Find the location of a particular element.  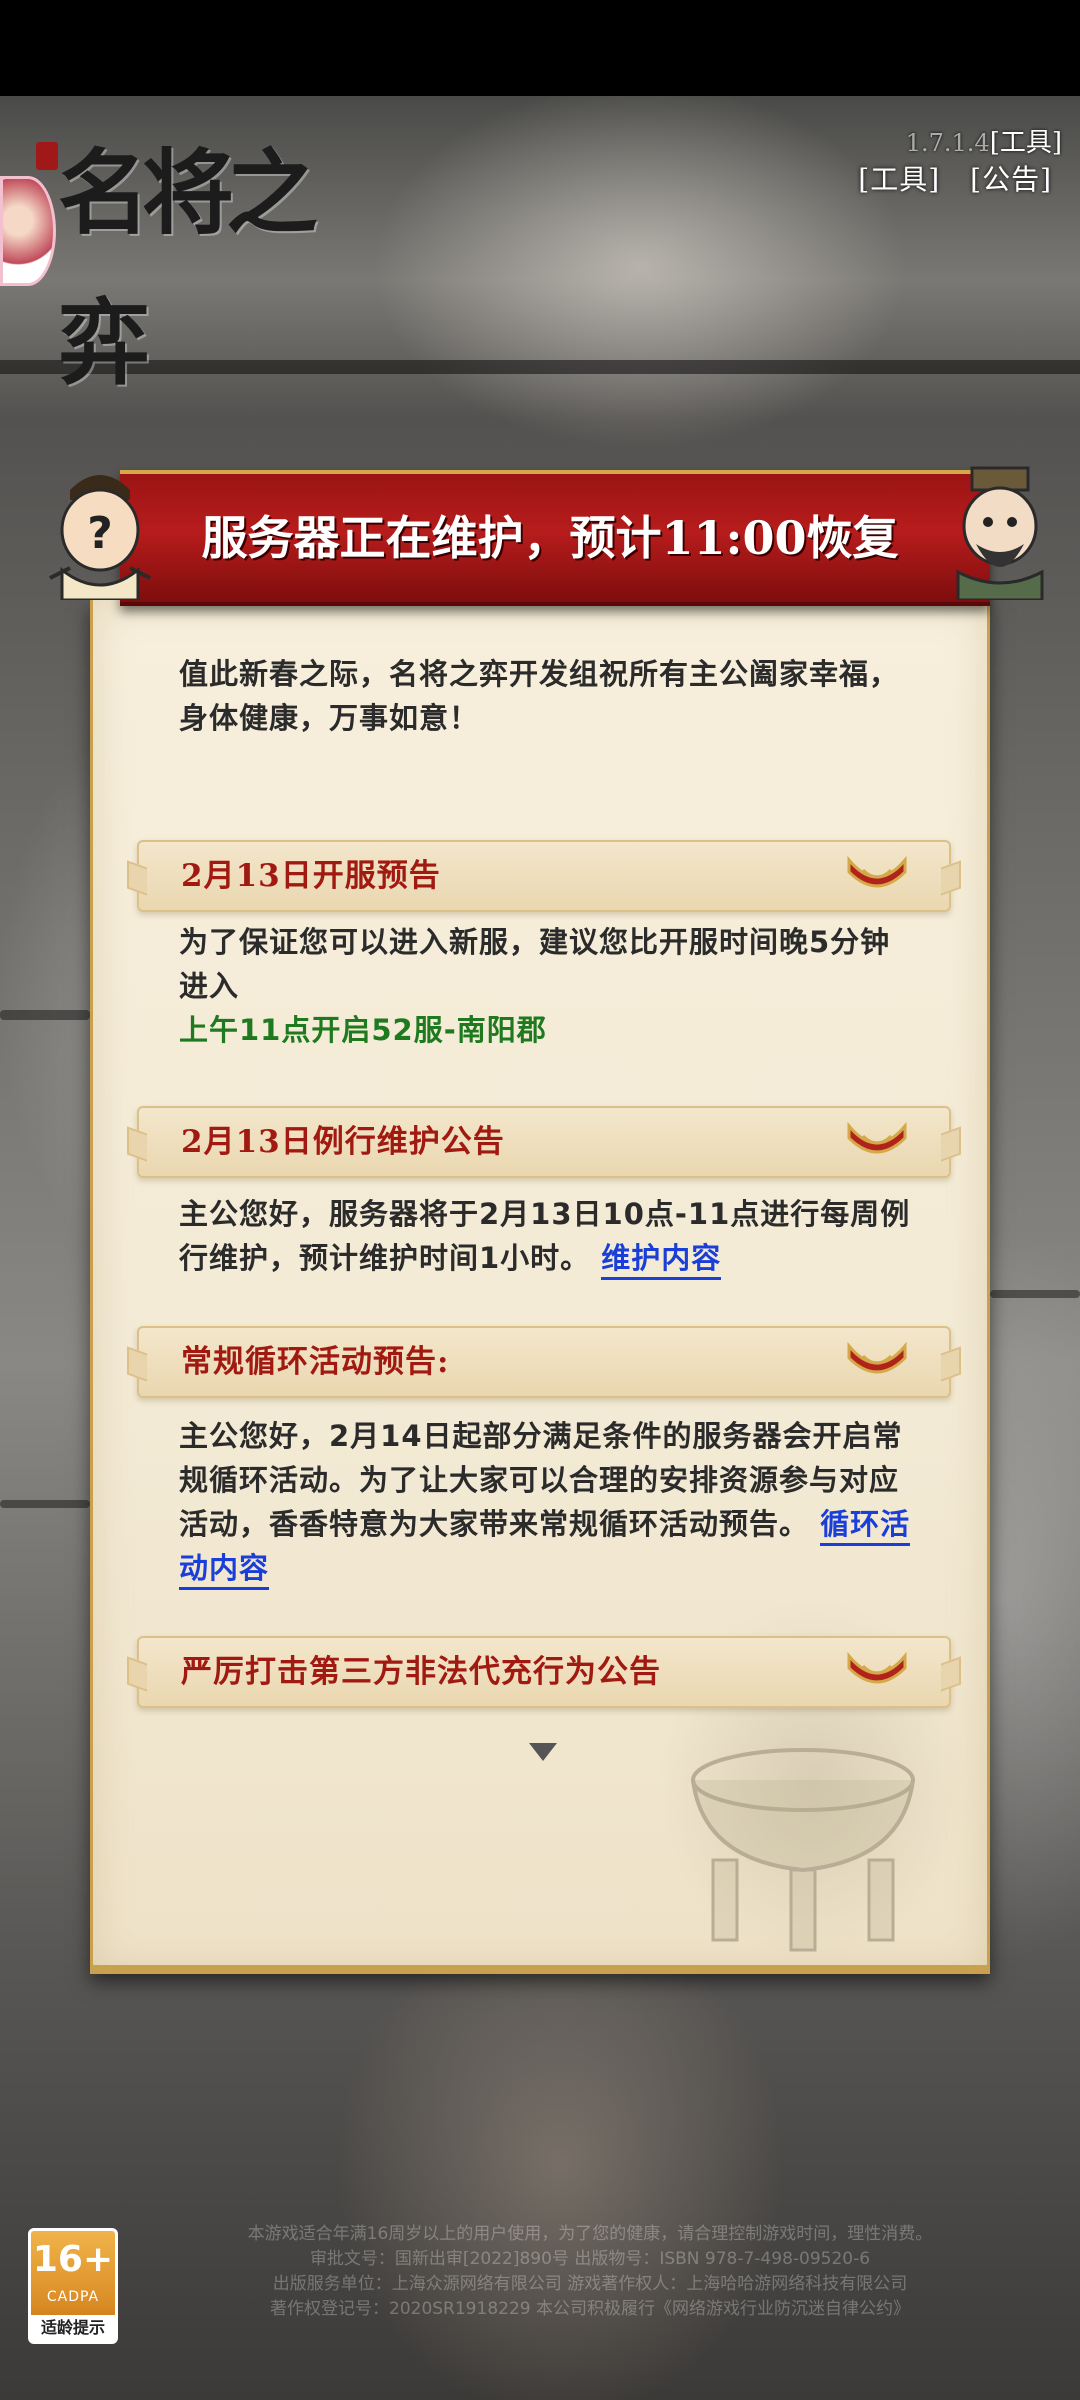

version-number: 1.7.1.4 is located at coordinates (947, 143).